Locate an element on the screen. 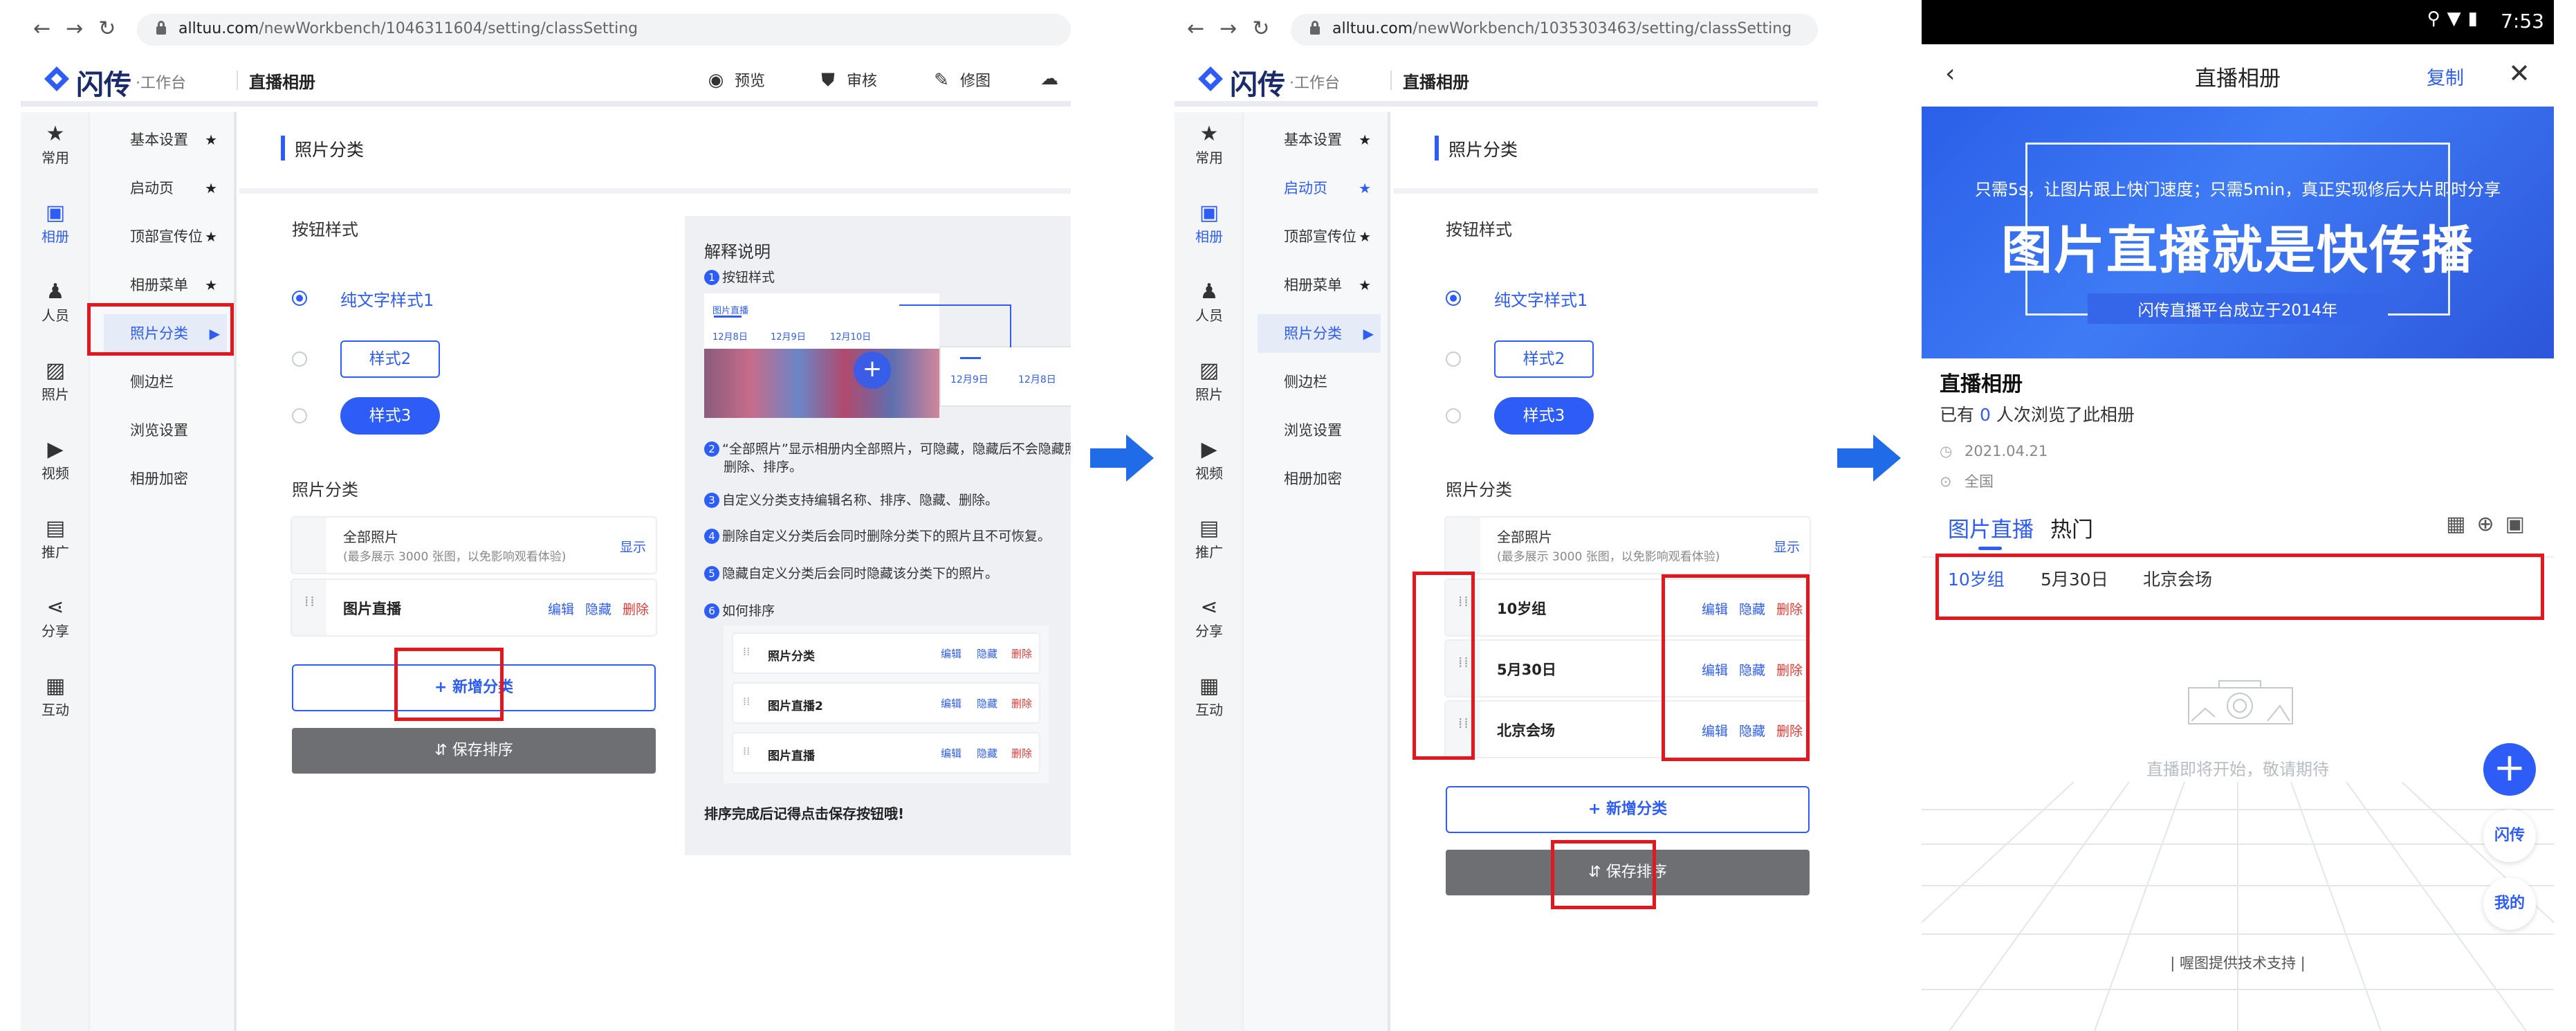 The width and height of the screenshot is (2576, 1031). qrcode-icon: ▦ is located at coordinates (2461, 524).